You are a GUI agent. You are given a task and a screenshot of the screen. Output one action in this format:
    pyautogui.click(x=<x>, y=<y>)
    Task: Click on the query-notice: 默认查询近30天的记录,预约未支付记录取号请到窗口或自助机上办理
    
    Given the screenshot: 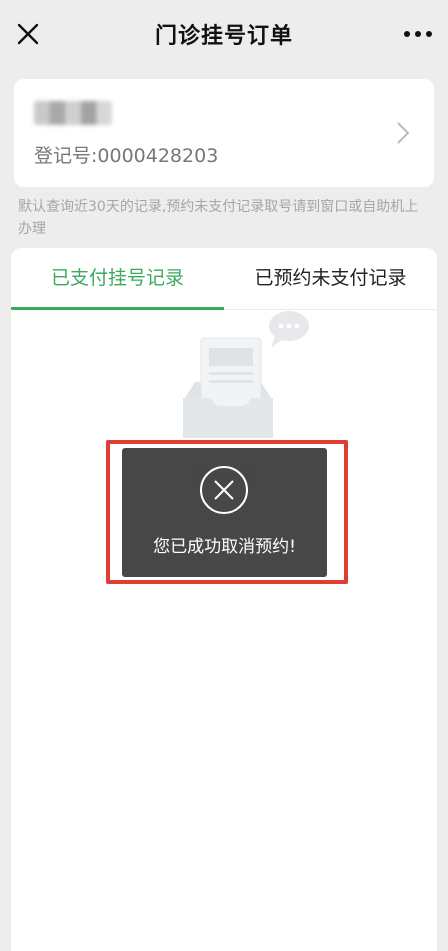 What is the action you would take?
    pyautogui.click(x=218, y=218)
    